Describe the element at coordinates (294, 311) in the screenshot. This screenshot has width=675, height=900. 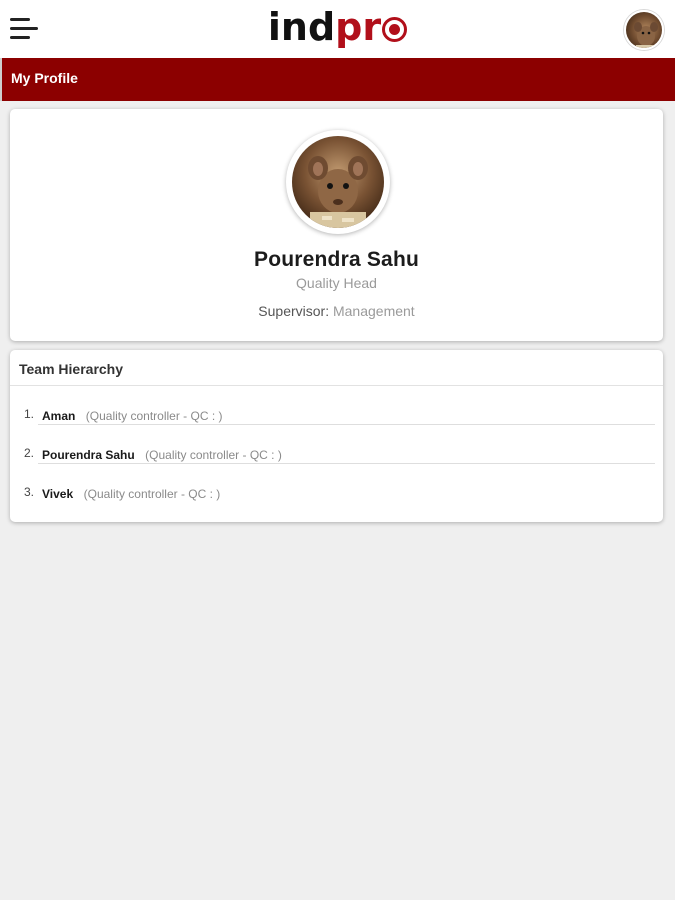
I see `supervisor-label: Supervisor:` at that location.